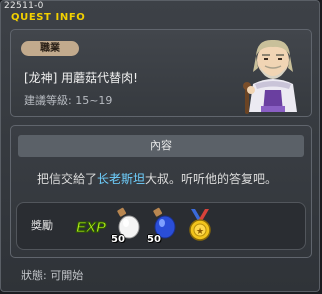 This screenshot has height=294, width=322. What do you see at coordinates (121, 179) in the screenshot?
I see `npc-name-link: 长老斯坦` at bounding box center [121, 179].